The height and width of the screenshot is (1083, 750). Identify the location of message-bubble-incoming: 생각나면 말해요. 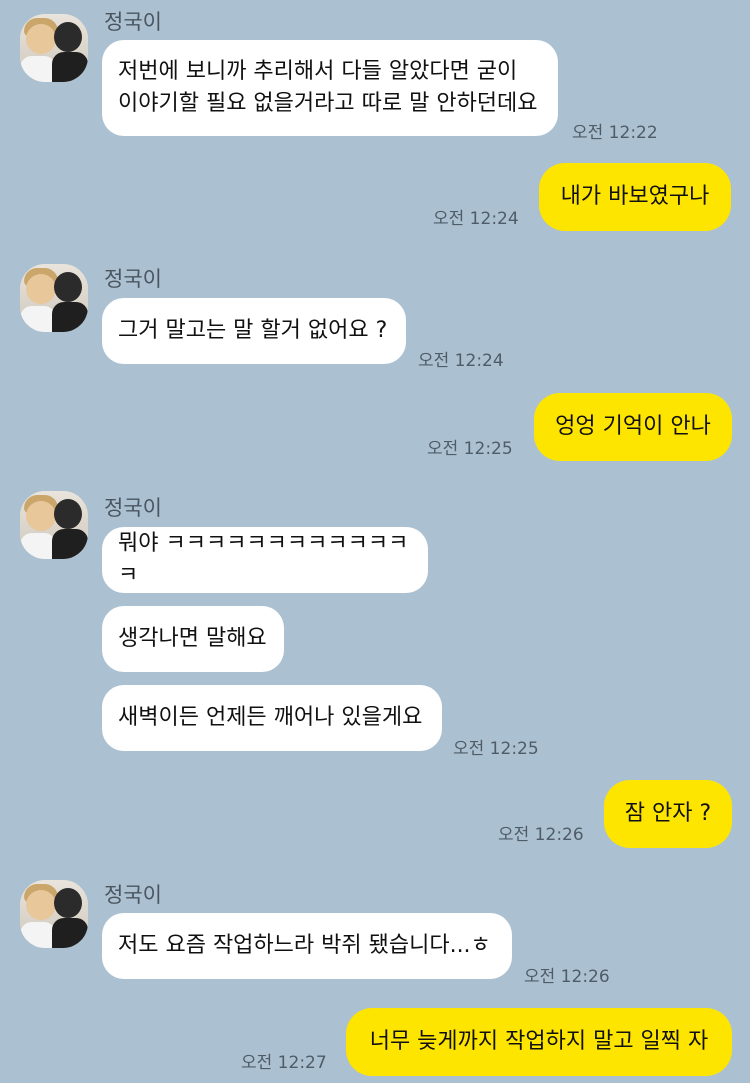
(193, 639).